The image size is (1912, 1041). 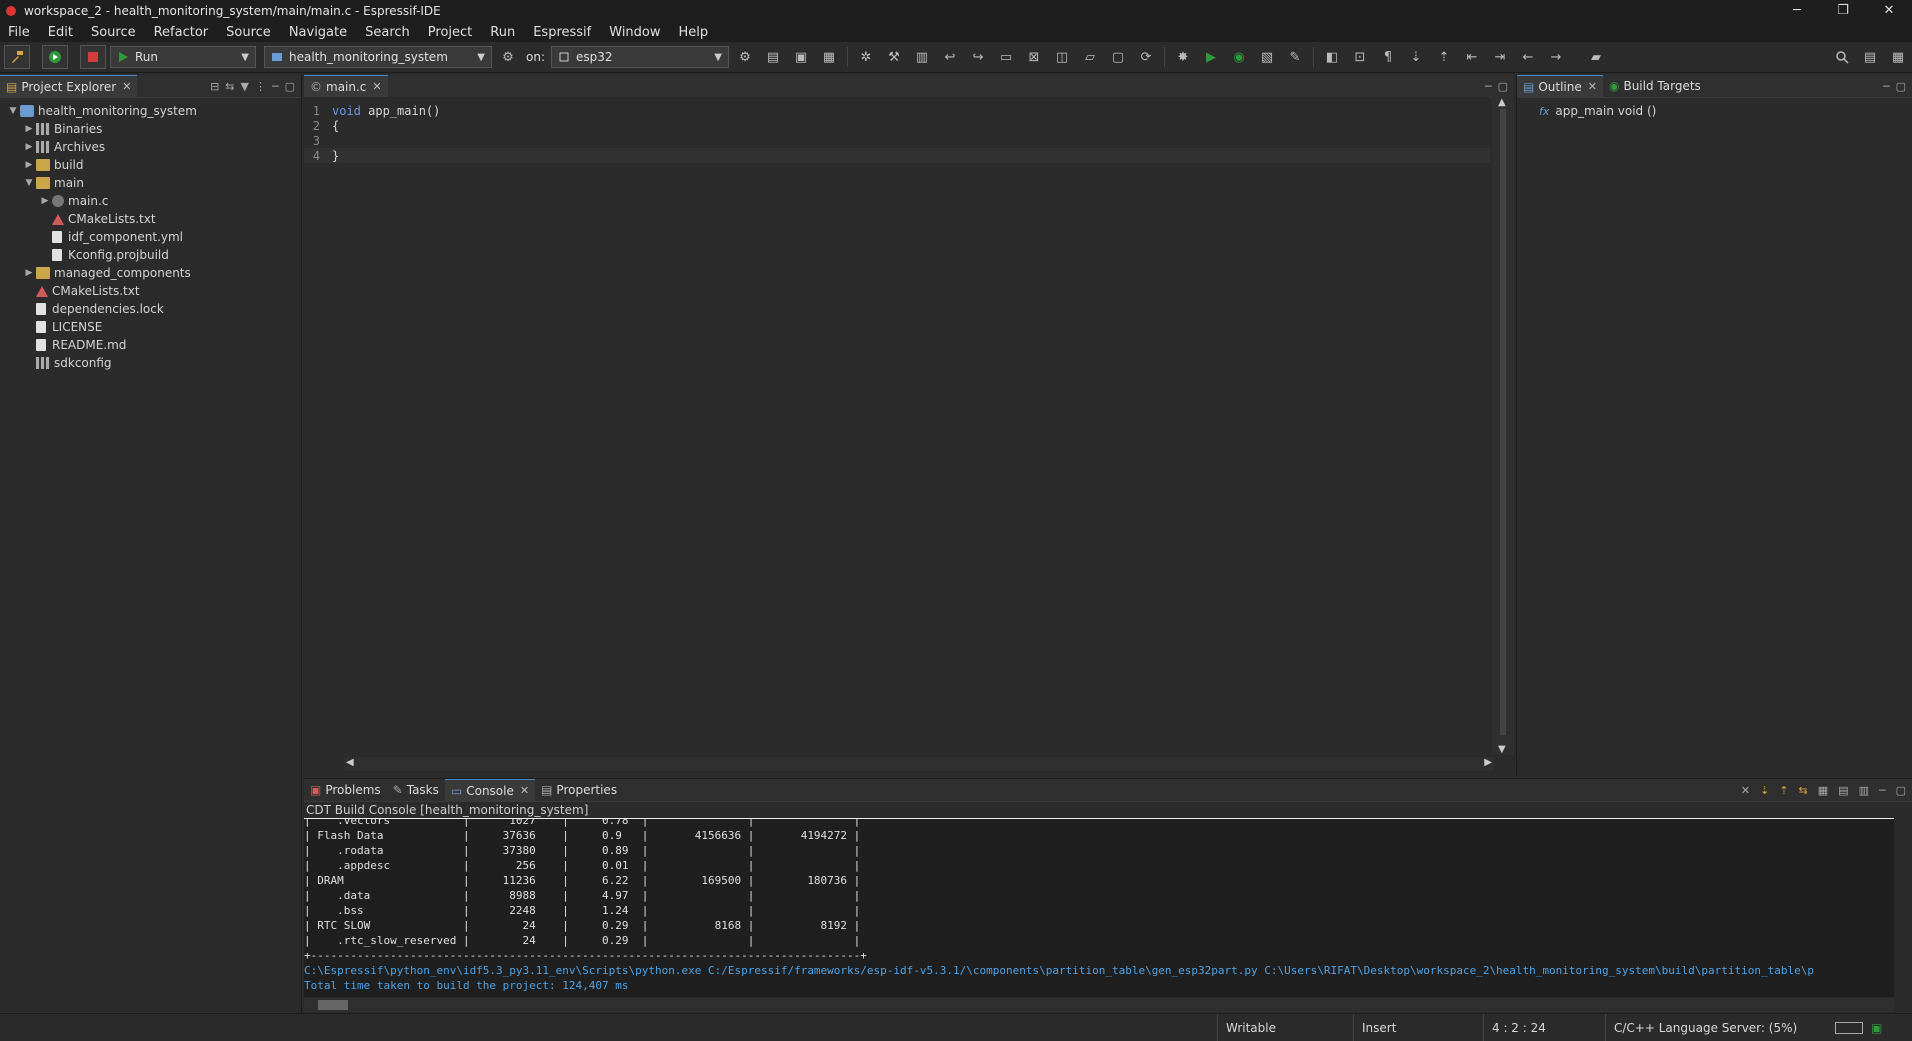 What do you see at coordinates (150, 309) in the screenshot?
I see `tree-item: dependencies.lock` at bounding box center [150, 309].